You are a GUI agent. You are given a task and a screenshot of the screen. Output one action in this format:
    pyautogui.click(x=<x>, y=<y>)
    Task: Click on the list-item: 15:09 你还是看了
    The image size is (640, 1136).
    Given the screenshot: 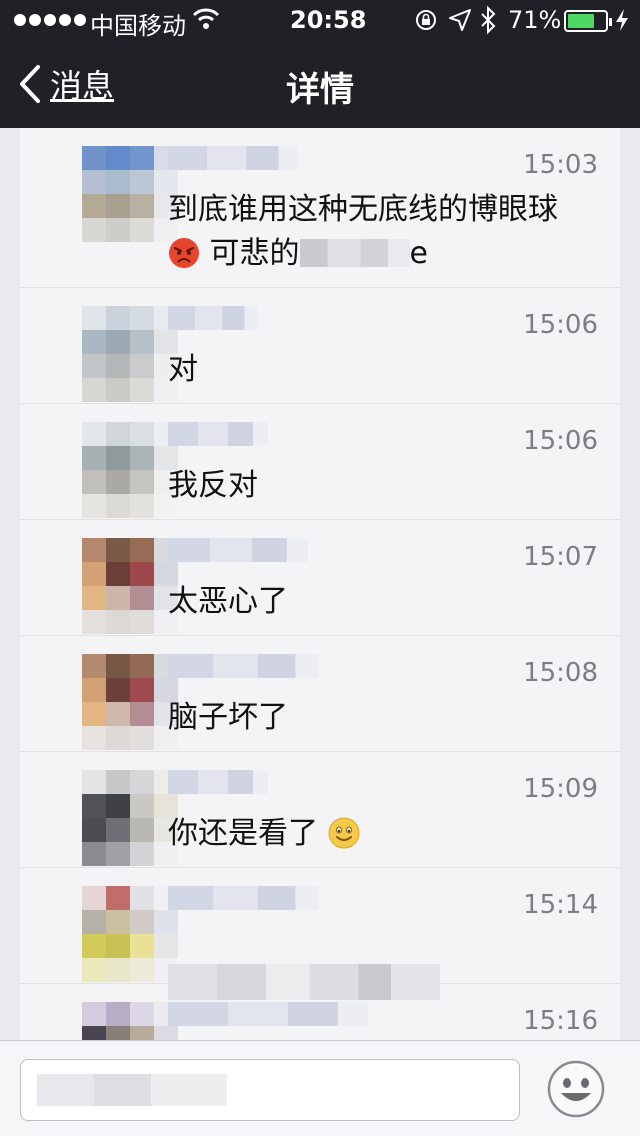 What is the action you would take?
    pyautogui.click(x=320, y=810)
    